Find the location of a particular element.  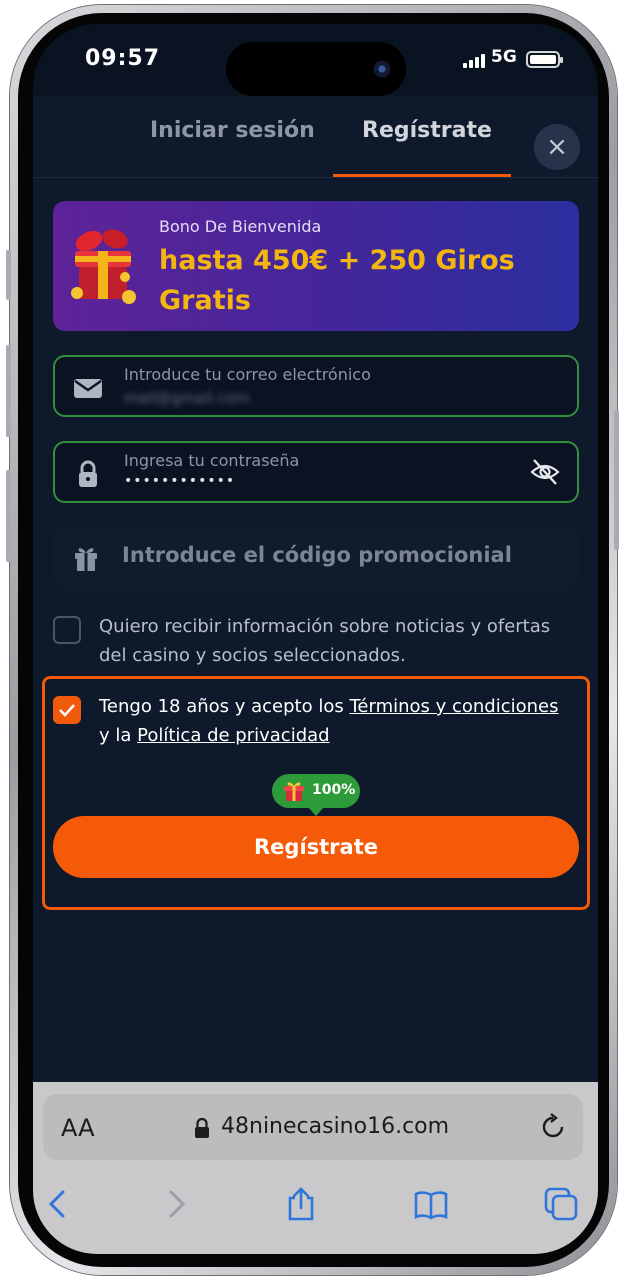

eye-off-icon is located at coordinates (545, 472).